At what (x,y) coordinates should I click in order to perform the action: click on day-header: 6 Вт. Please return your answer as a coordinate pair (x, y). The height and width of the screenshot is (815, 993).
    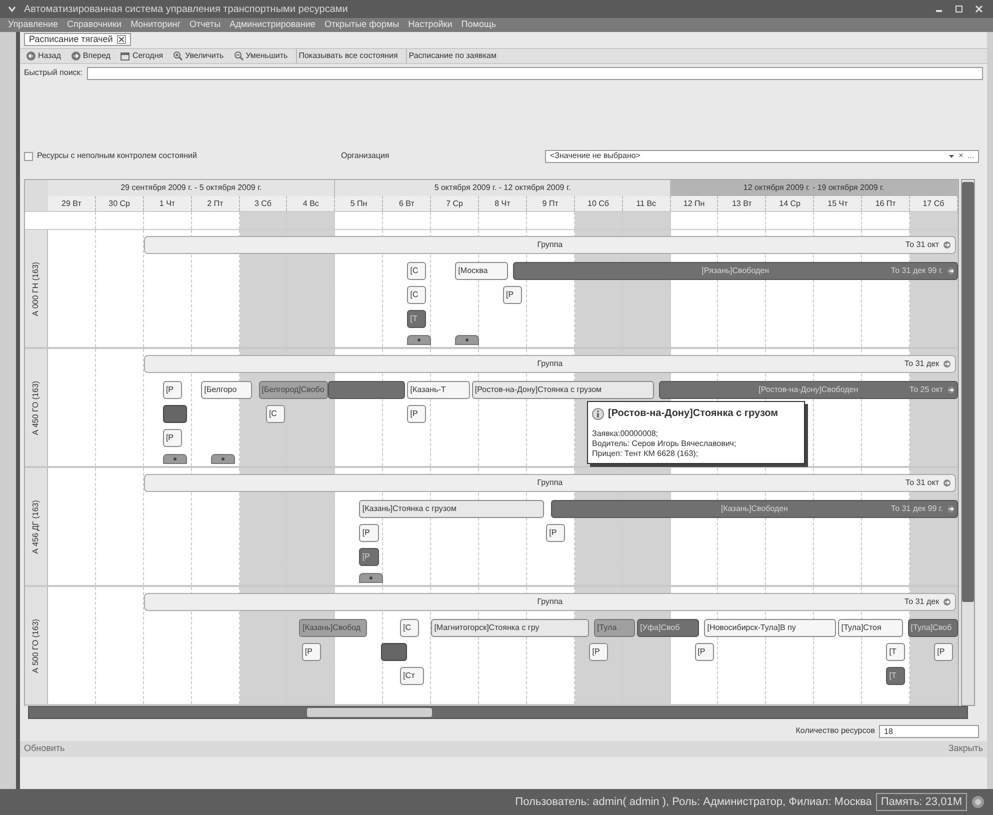
    Looking at the image, I should click on (407, 203).